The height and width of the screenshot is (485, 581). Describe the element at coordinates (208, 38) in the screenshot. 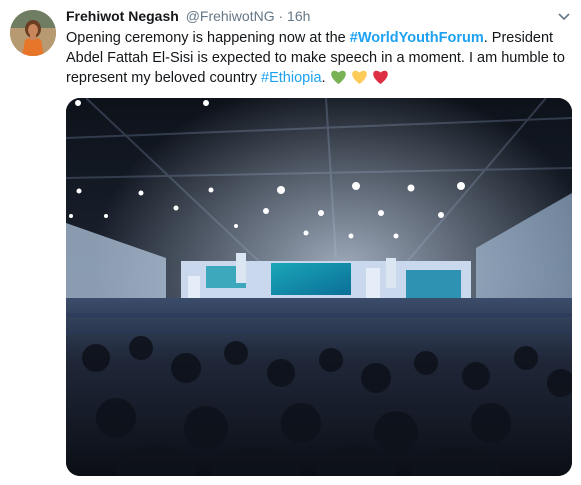

I see `tweet-text-segment: Opening ceremony is happening now at the` at that location.